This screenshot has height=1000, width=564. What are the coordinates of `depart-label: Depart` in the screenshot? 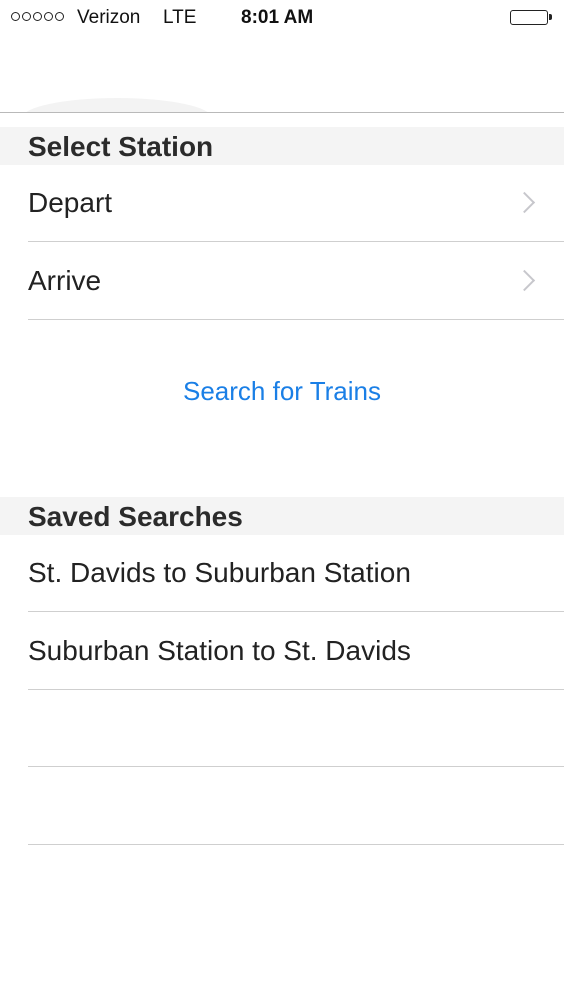 It's located at (70, 202).